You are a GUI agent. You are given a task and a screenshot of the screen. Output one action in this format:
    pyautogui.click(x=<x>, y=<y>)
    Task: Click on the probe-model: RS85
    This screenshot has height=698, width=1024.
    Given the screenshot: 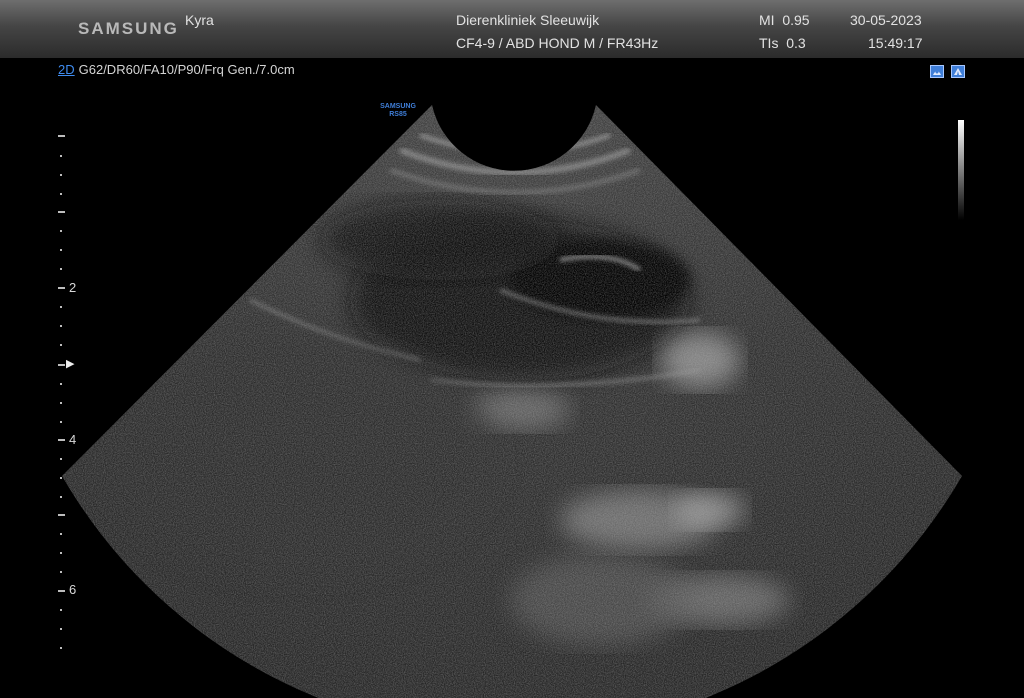 What is the action you would take?
    pyautogui.click(x=398, y=114)
    